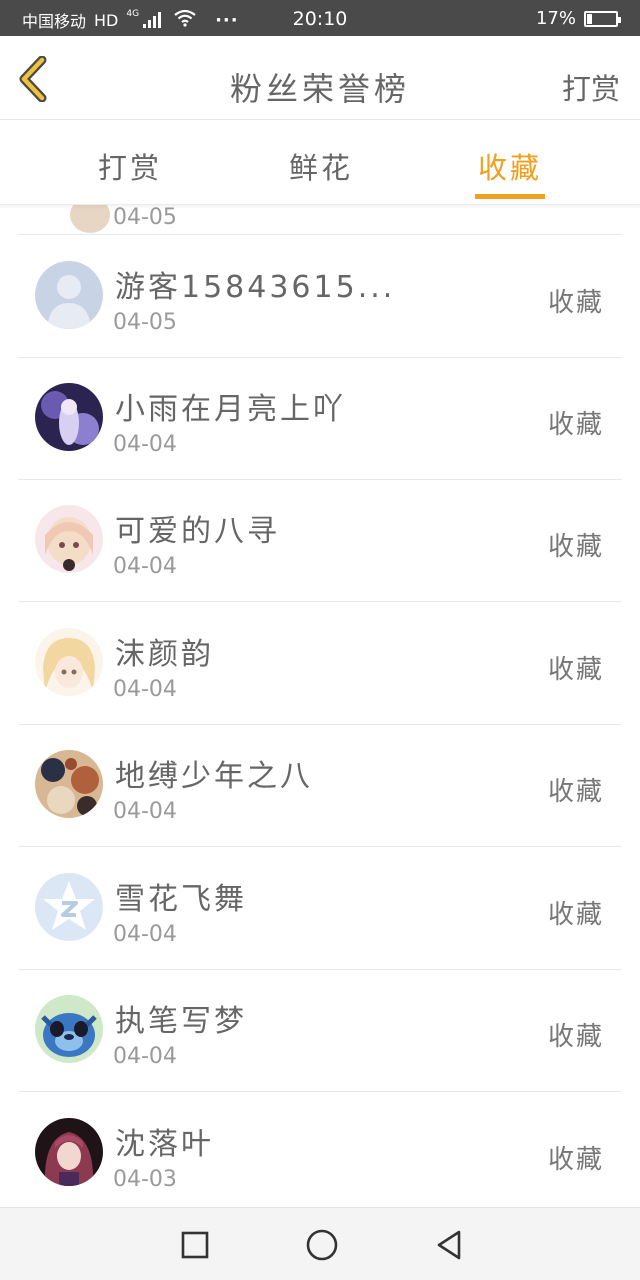 Image resolution: width=640 pixels, height=1280 pixels. What do you see at coordinates (320, 1031) in the screenshot?
I see `list-item: 执笔写梦 04-04 收藏` at bounding box center [320, 1031].